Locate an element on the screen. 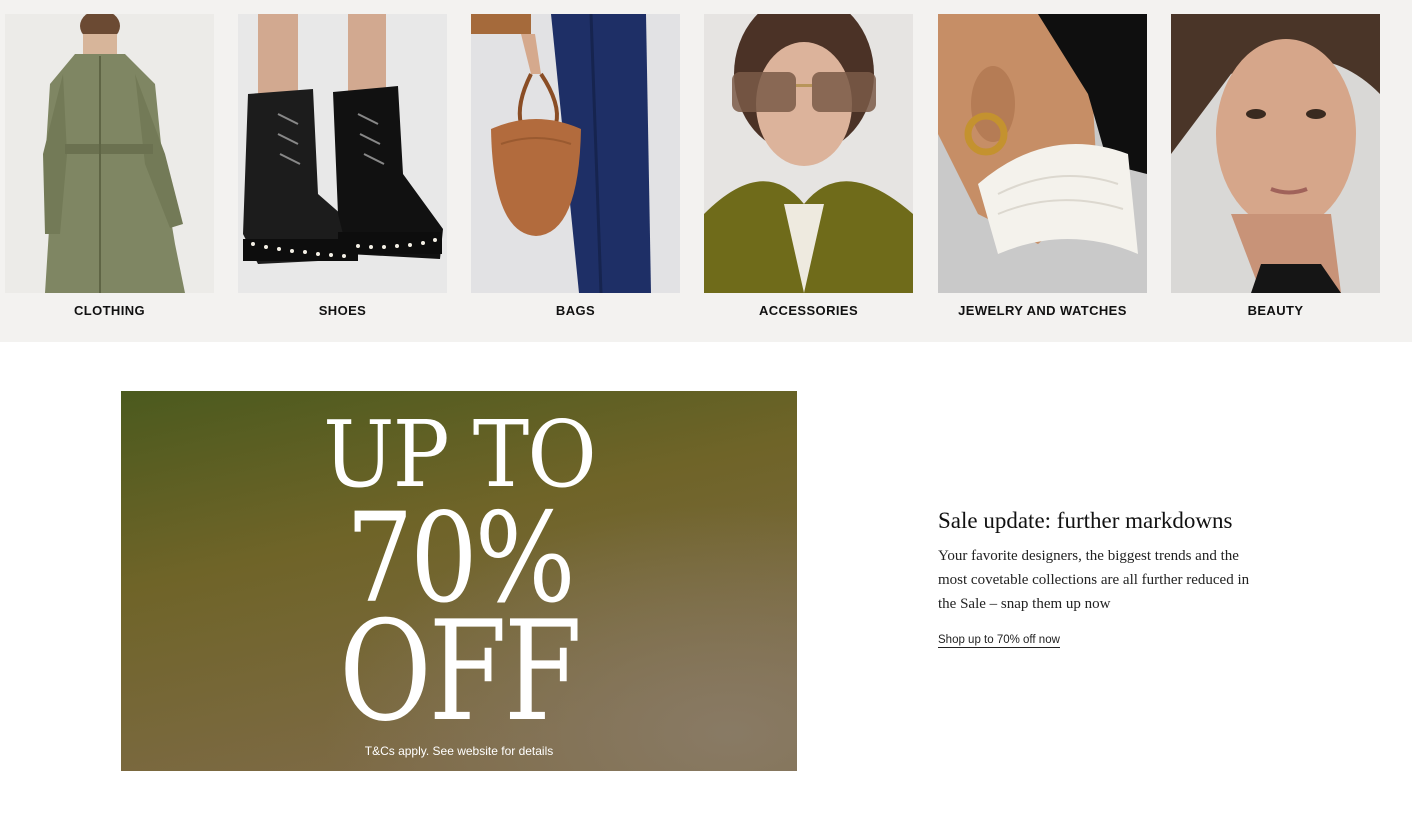 Image resolution: width=1412 pixels, height=814 pixels. promo-line-off: OFF is located at coordinates (460, 671).